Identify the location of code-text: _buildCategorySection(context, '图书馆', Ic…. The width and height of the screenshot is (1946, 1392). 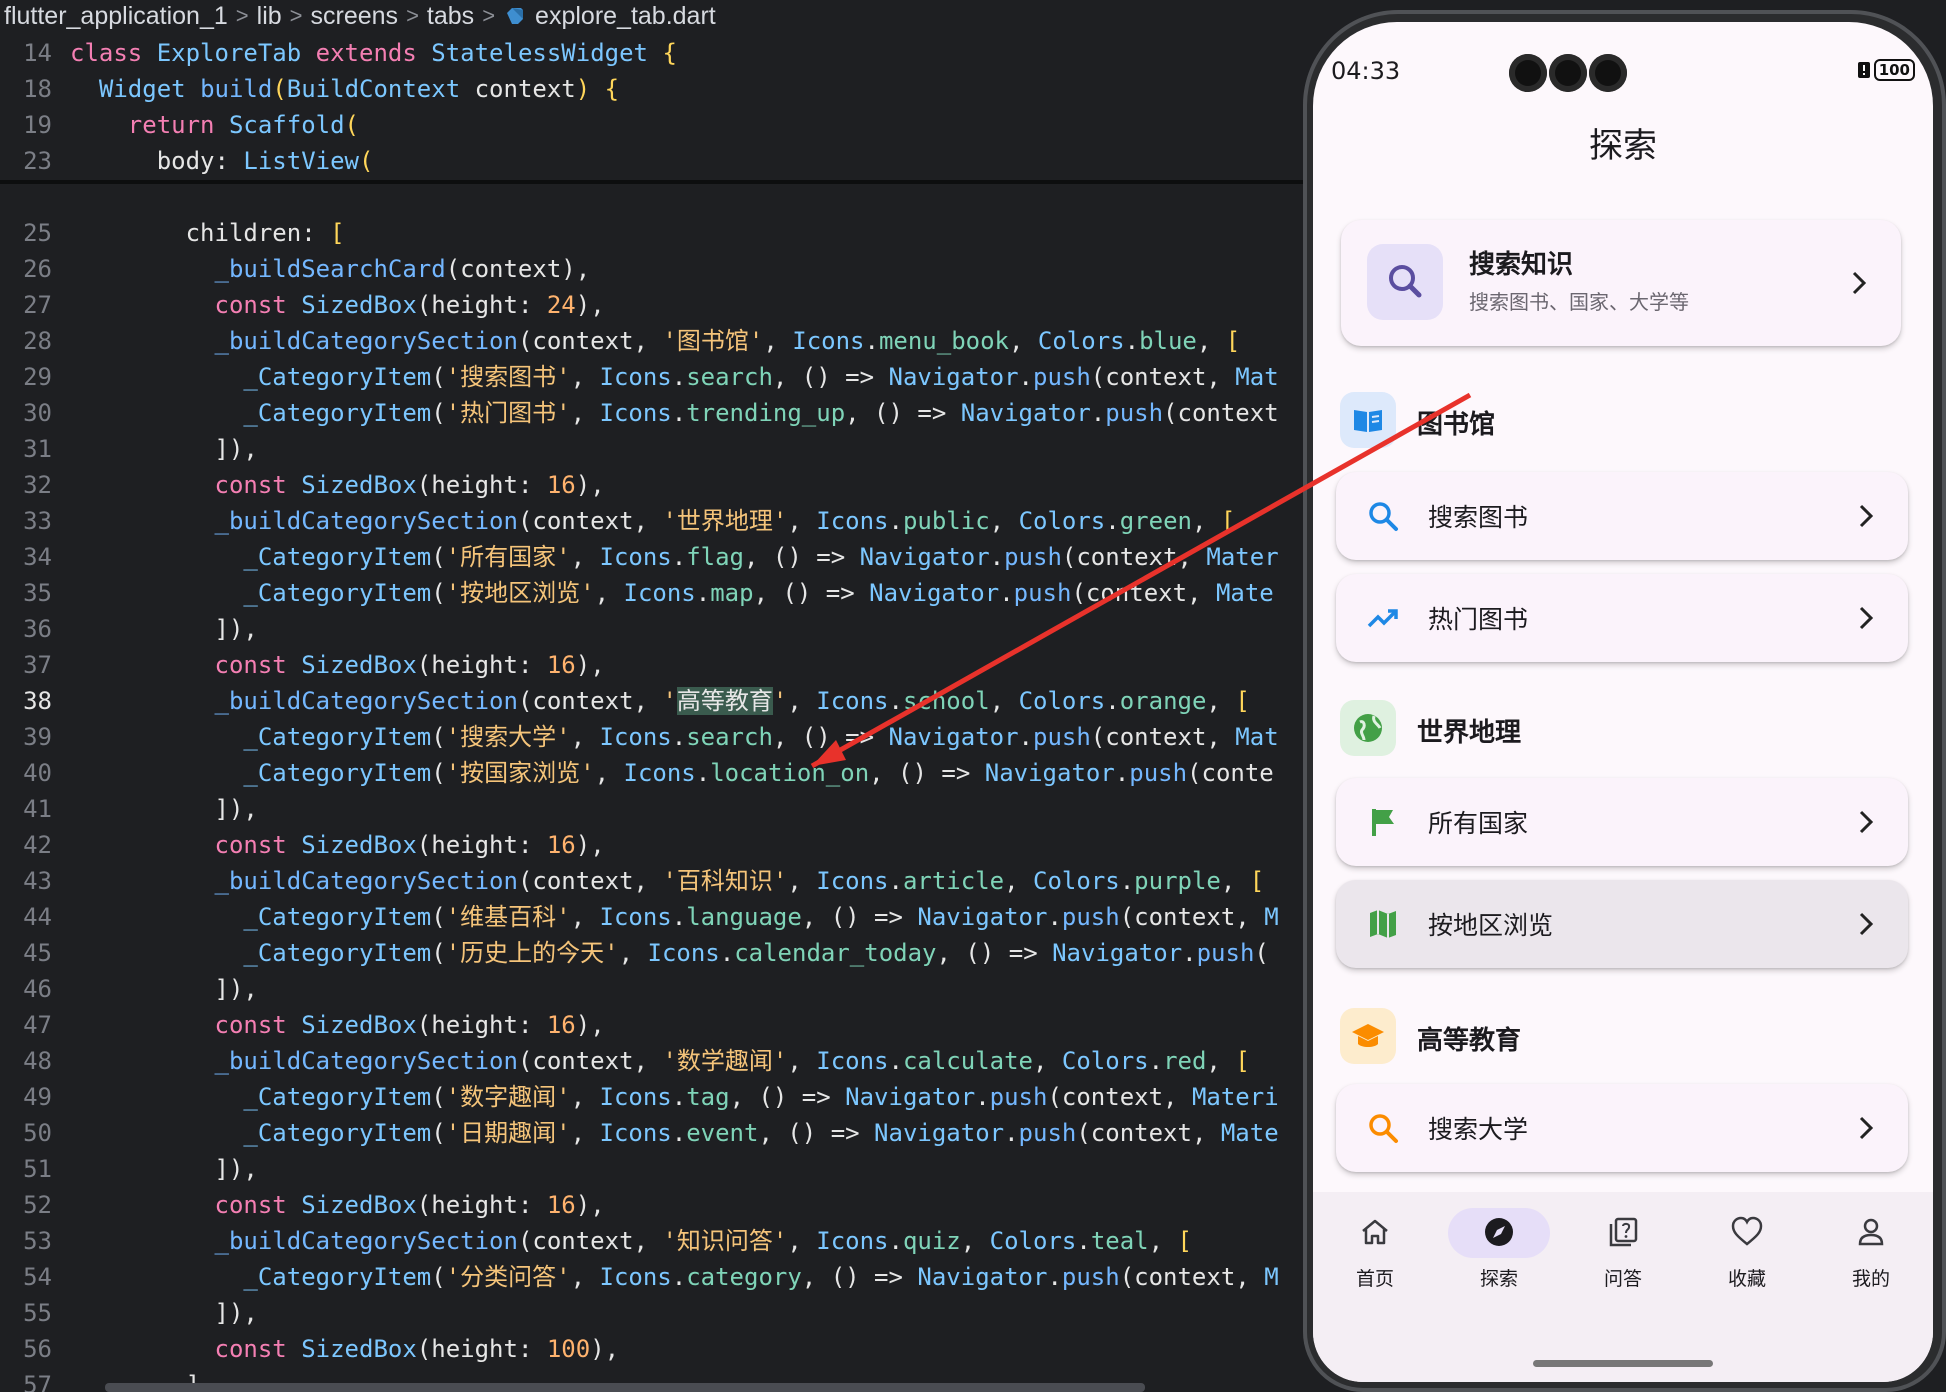
(727, 341).